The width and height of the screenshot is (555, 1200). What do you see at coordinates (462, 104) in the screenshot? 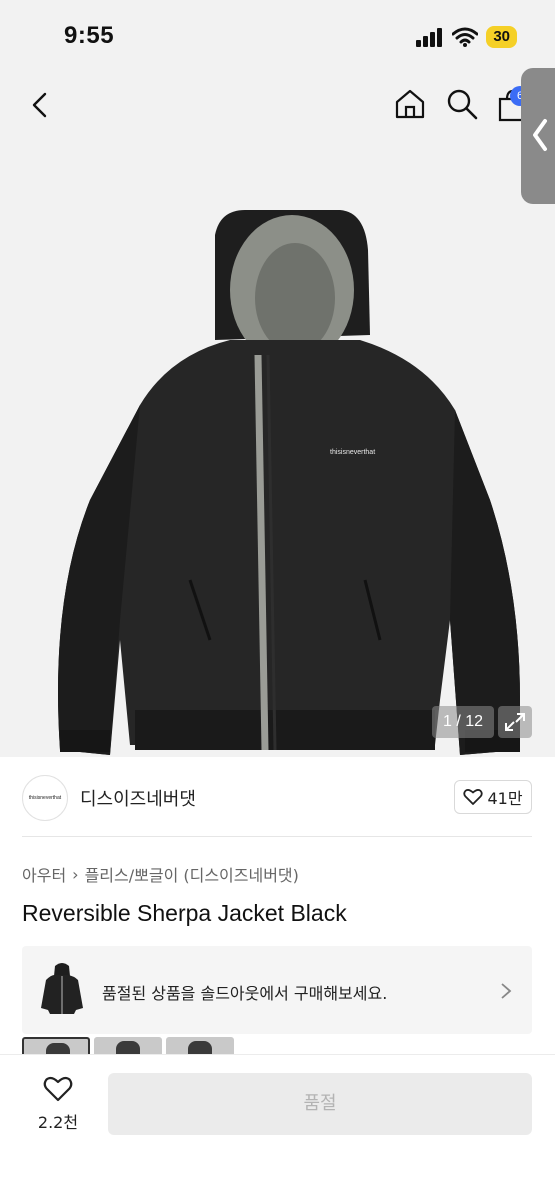
I see `search-icon` at bounding box center [462, 104].